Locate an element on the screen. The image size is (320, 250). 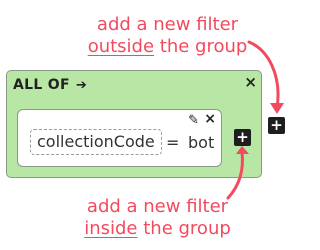
annotation-inside-line1: add a new filter is located at coordinates (157, 206).